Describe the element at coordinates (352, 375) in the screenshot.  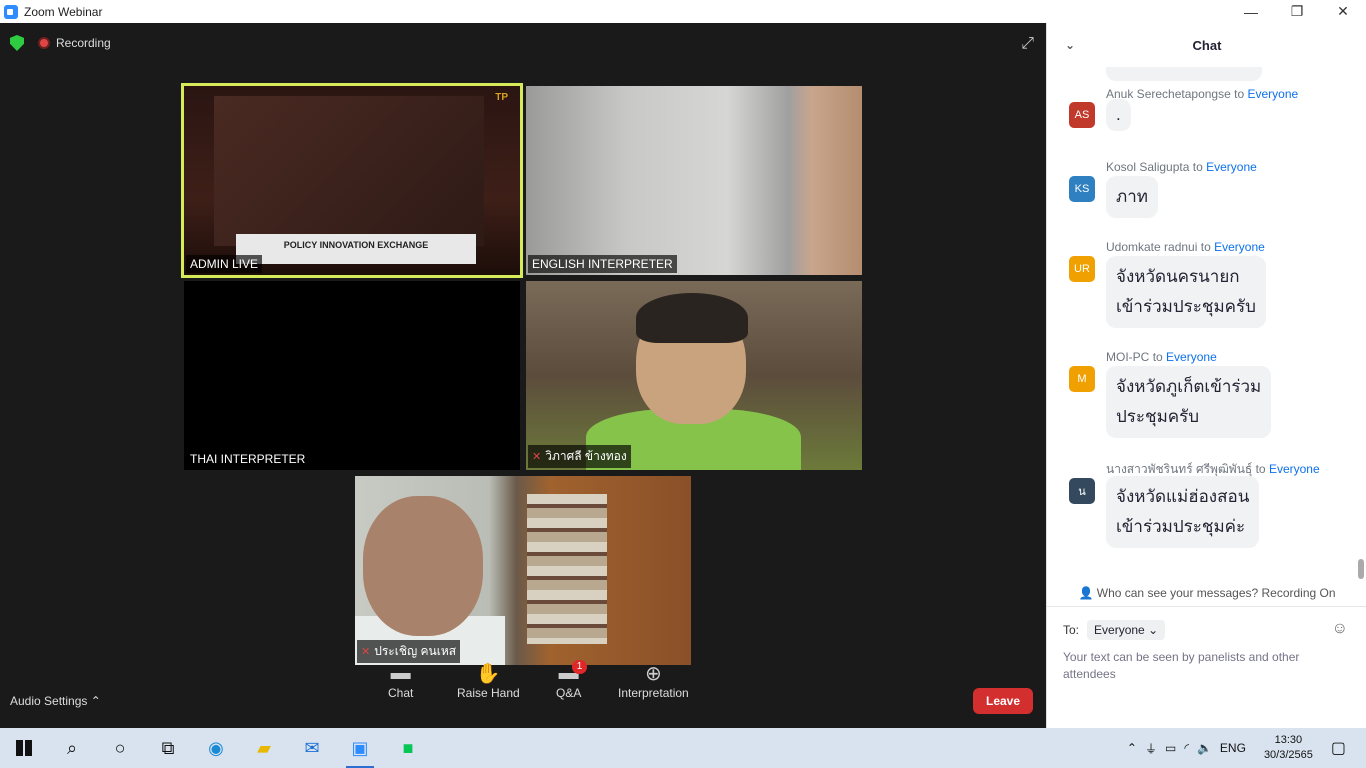
I see `video-tile-thai-interpreter: THAI INTERPRETER` at that location.